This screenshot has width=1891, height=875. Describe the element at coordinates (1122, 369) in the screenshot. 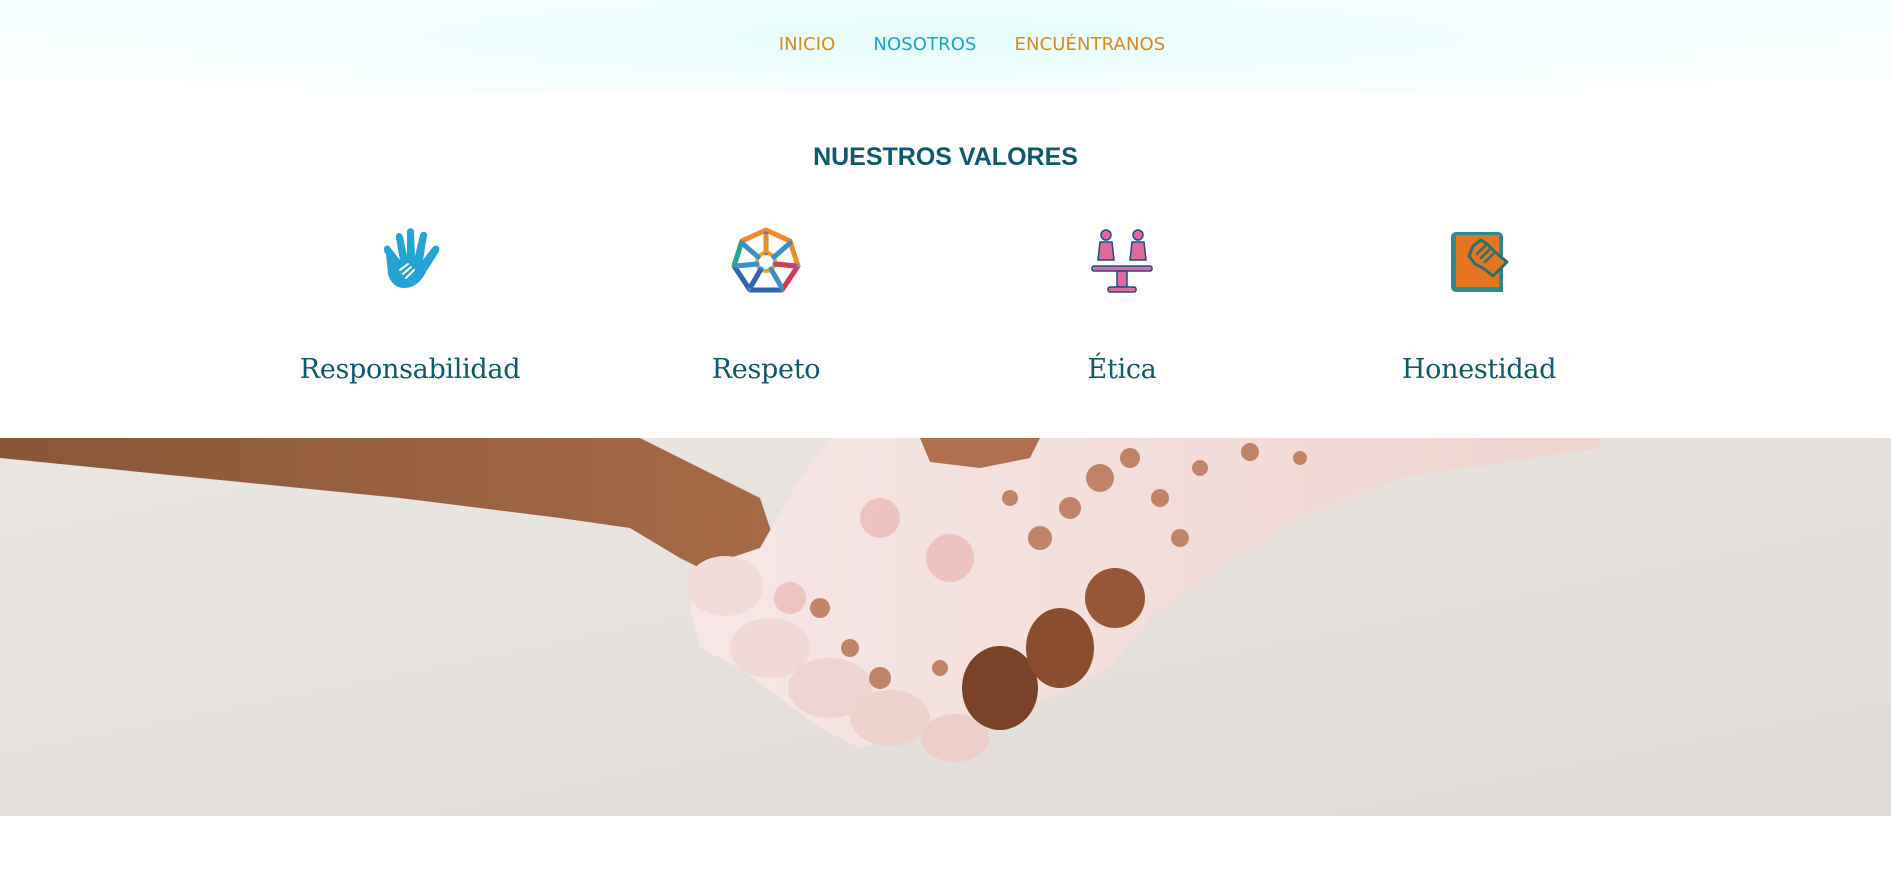

I see `value-label: Ética` at that location.